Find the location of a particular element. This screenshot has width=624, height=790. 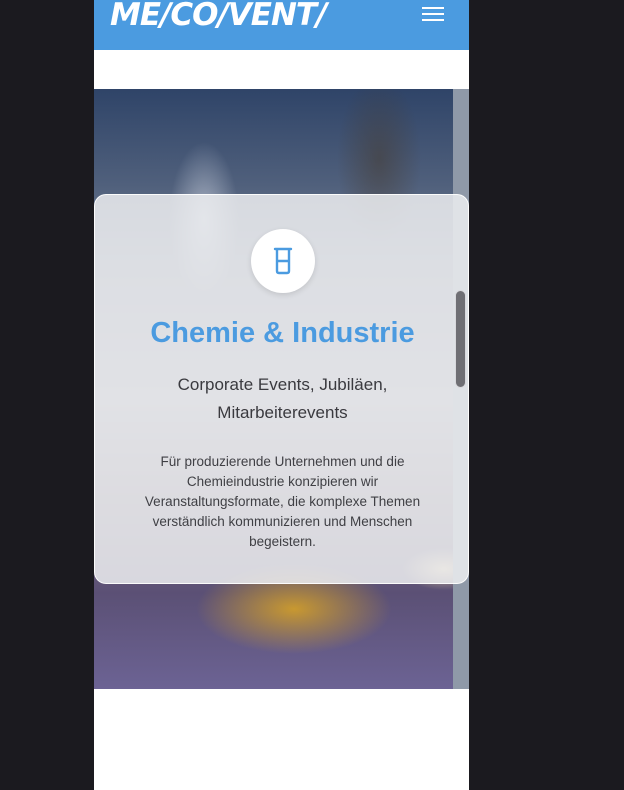

site-header: ME/CO/VENT/ is located at coordinates (281, 25).